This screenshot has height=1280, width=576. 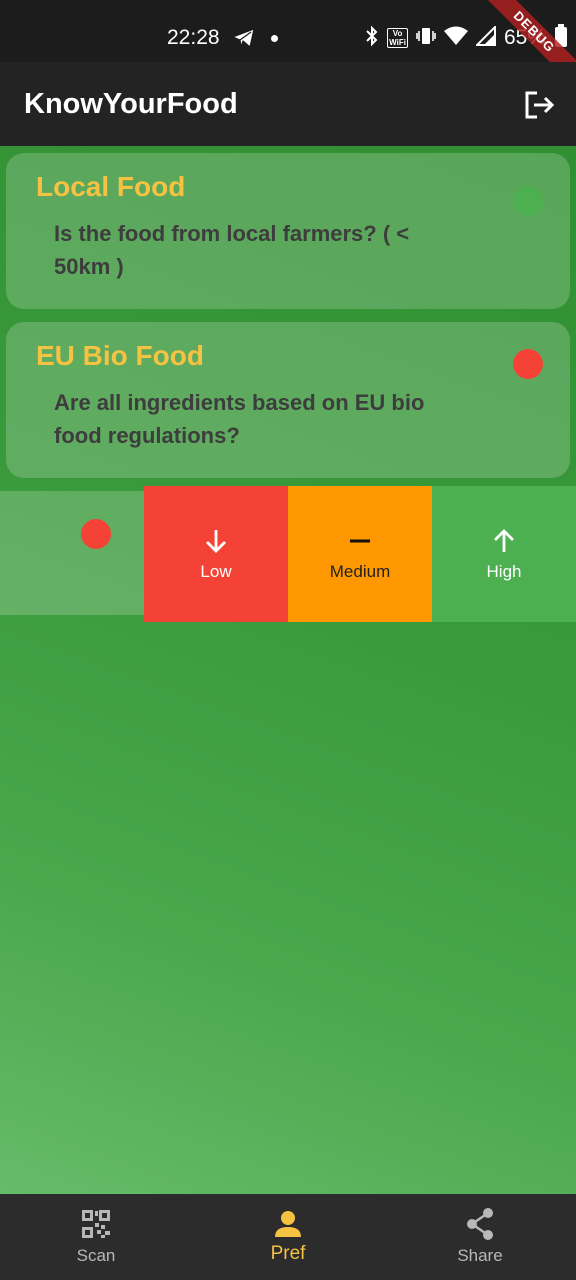 What do you see at coordinates (288, 1253) in the screenshot?
I see `nav-label-pref: Pref` at bounding box center [288, 1253].